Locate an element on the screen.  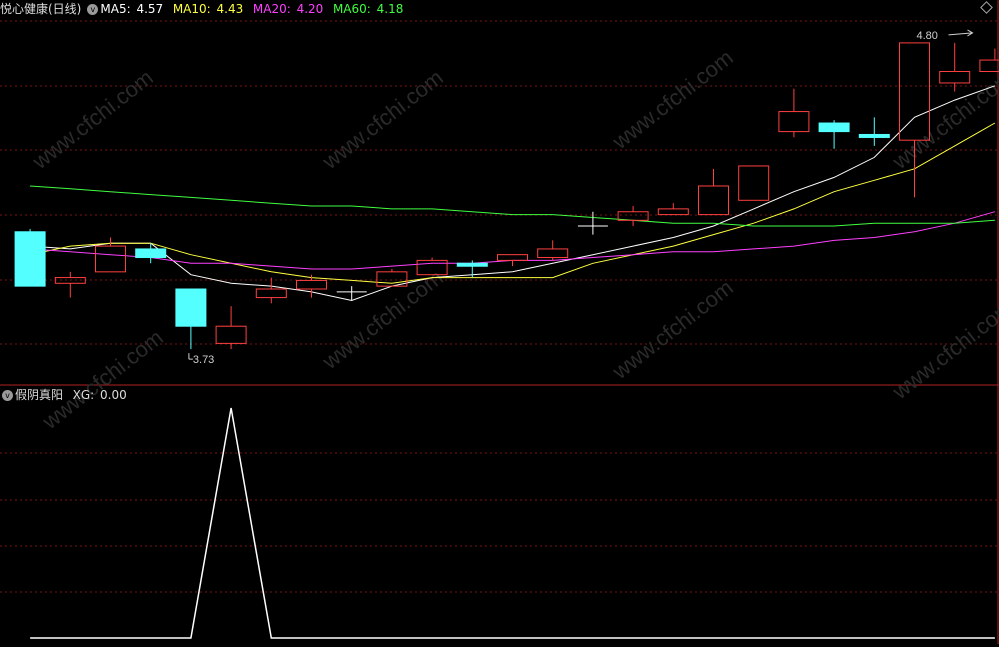
ma10-label: MA10: is located at coordinates (191, 9).